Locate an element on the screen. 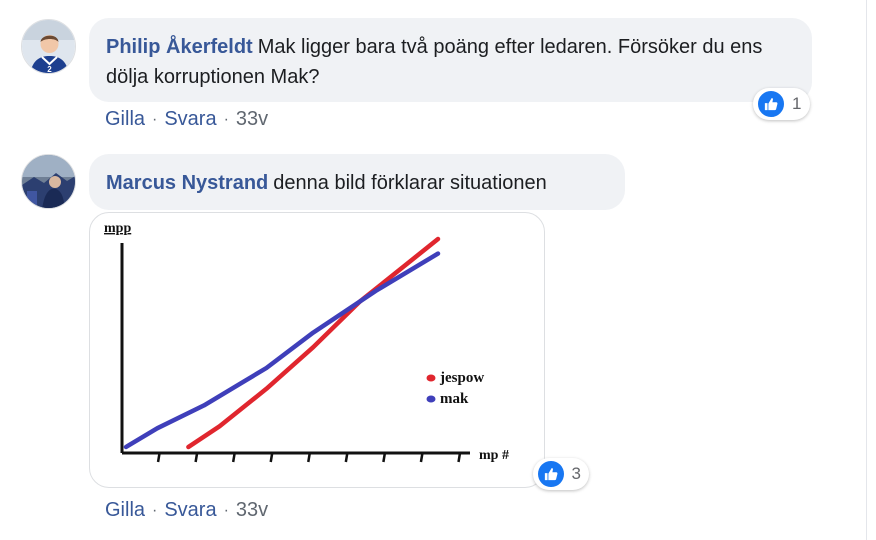 The width and height of the screenshot is (876, 540). reaction-summary-2: 3 is located at coordinates (561, 474).